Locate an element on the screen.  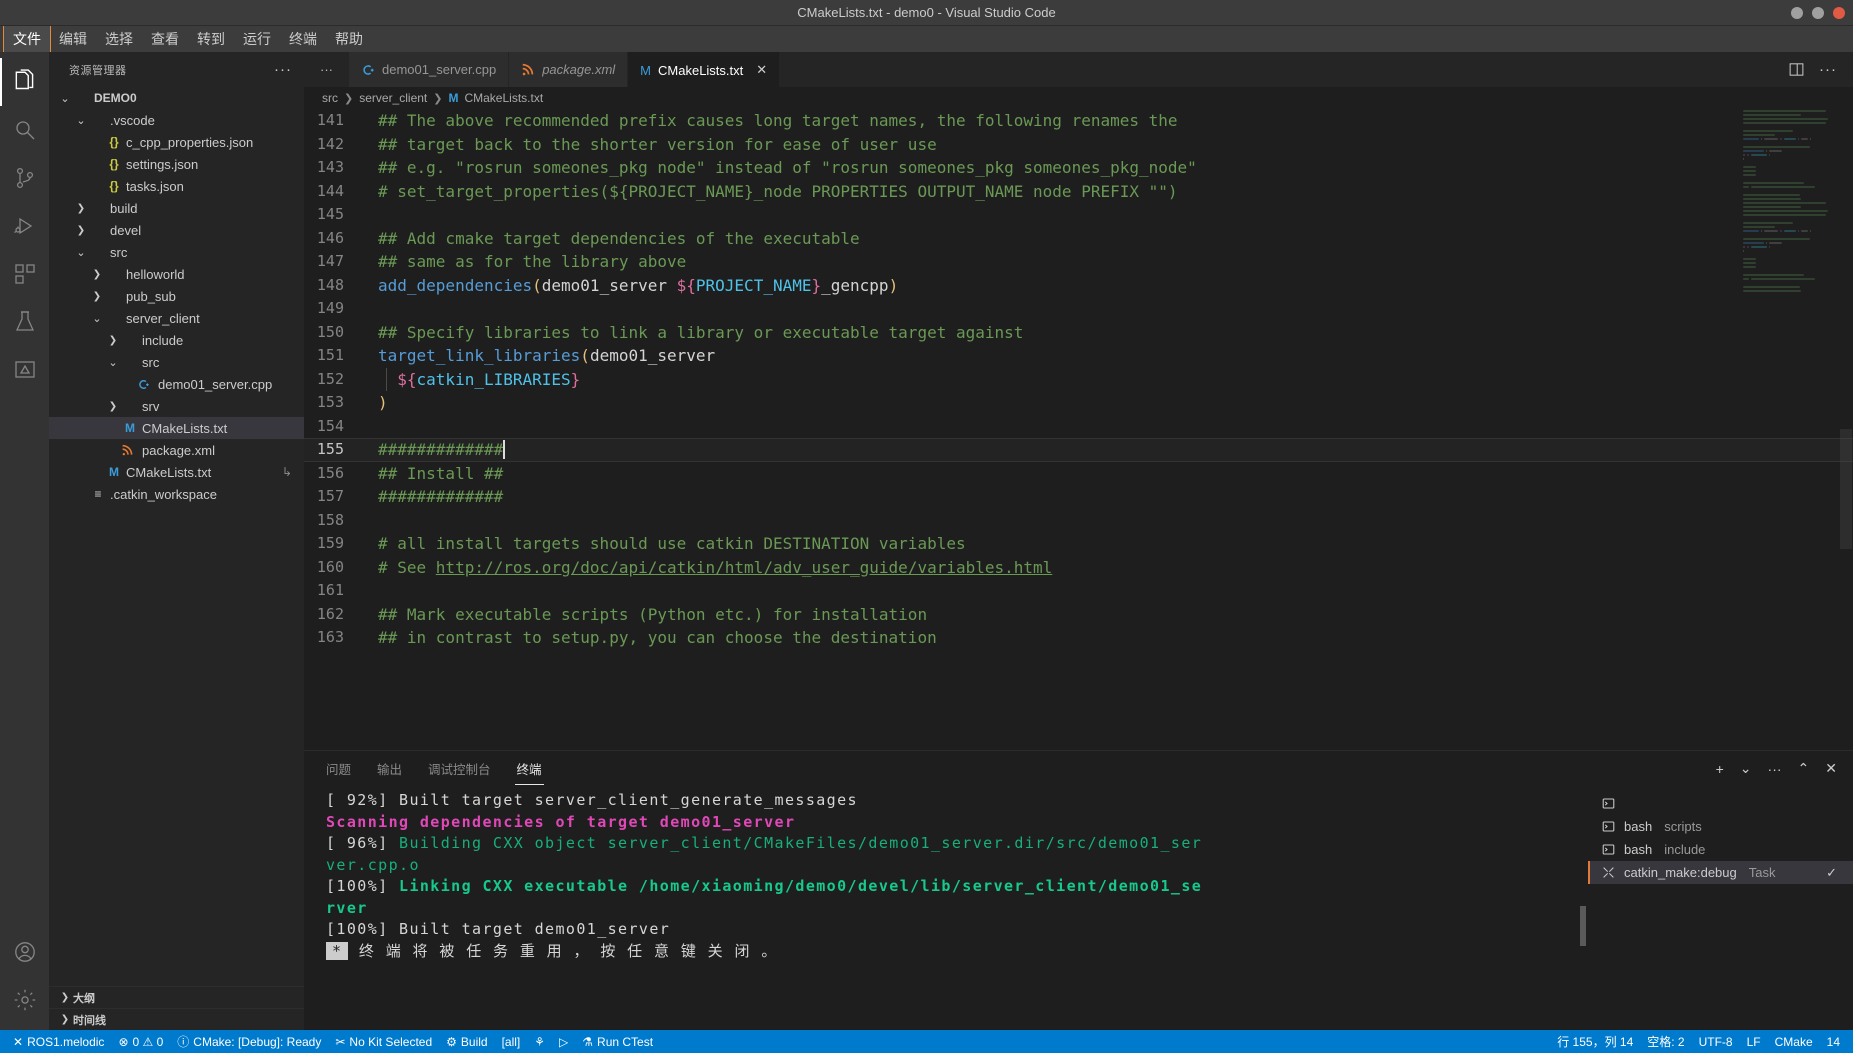
code-line-161: 161 is located at coordinates (1078, 591).